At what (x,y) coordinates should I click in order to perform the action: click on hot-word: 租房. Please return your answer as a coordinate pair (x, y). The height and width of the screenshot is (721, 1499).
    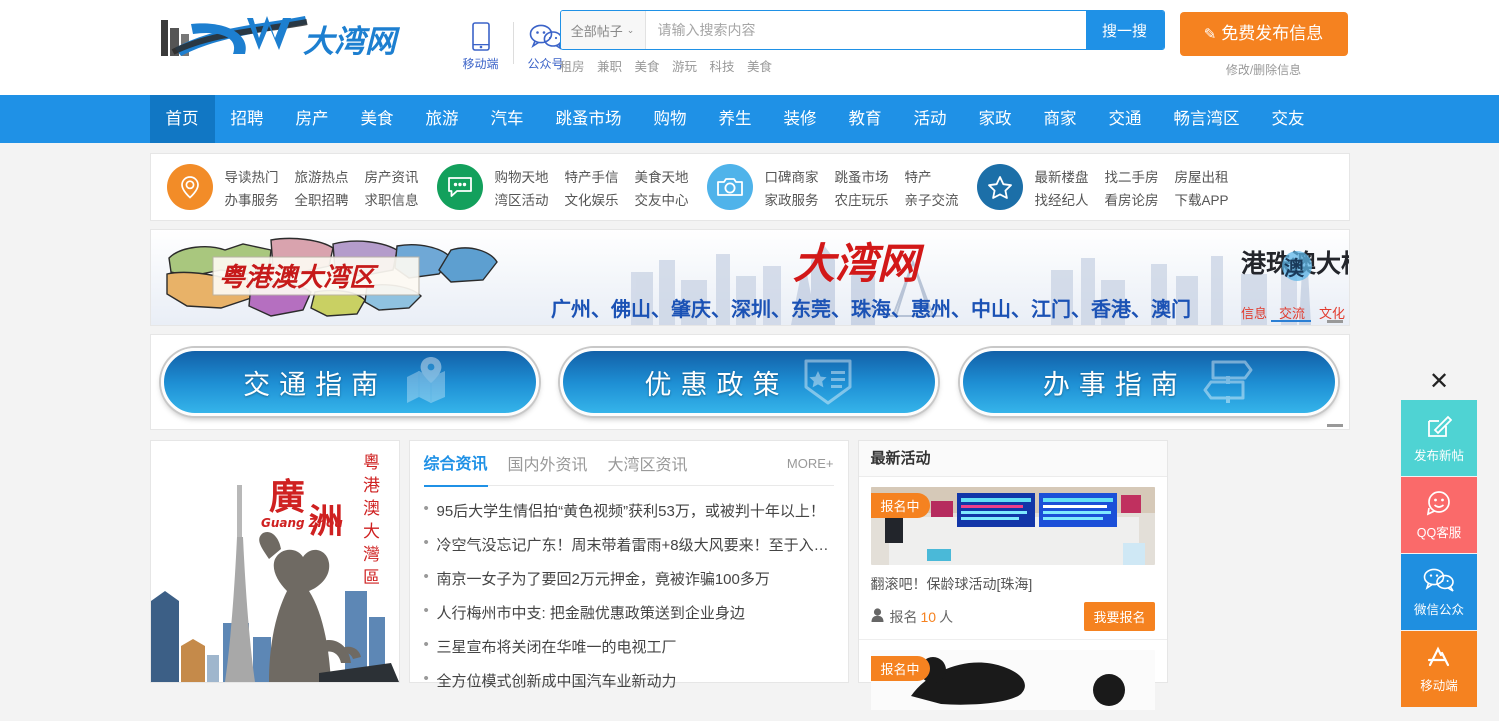
    Looking at the image, I should click on (572, 67).